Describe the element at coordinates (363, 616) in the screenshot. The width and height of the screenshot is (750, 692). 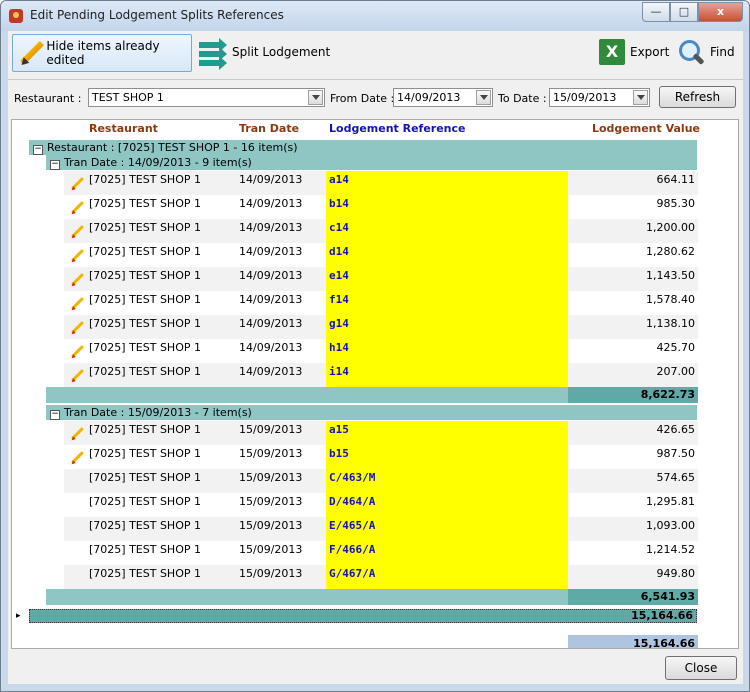
I see `restaurant-total-row: 15,164.66` at that location.